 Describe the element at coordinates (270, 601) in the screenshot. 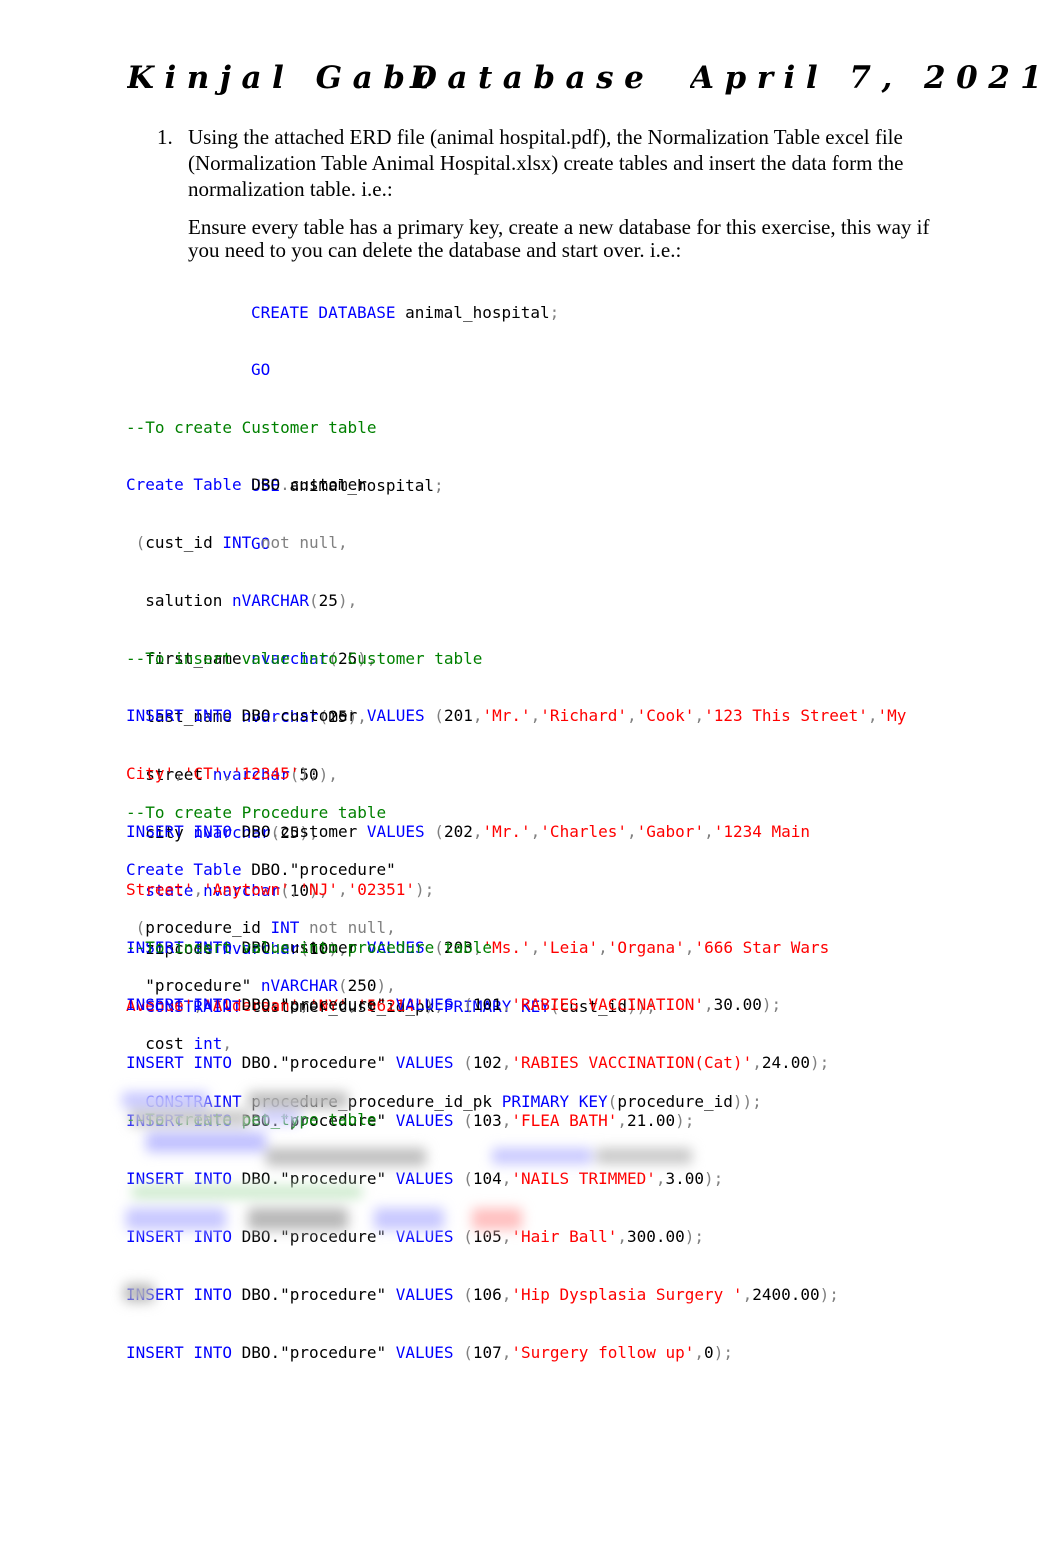

I see `column-type: nVARCHAR` at that location.